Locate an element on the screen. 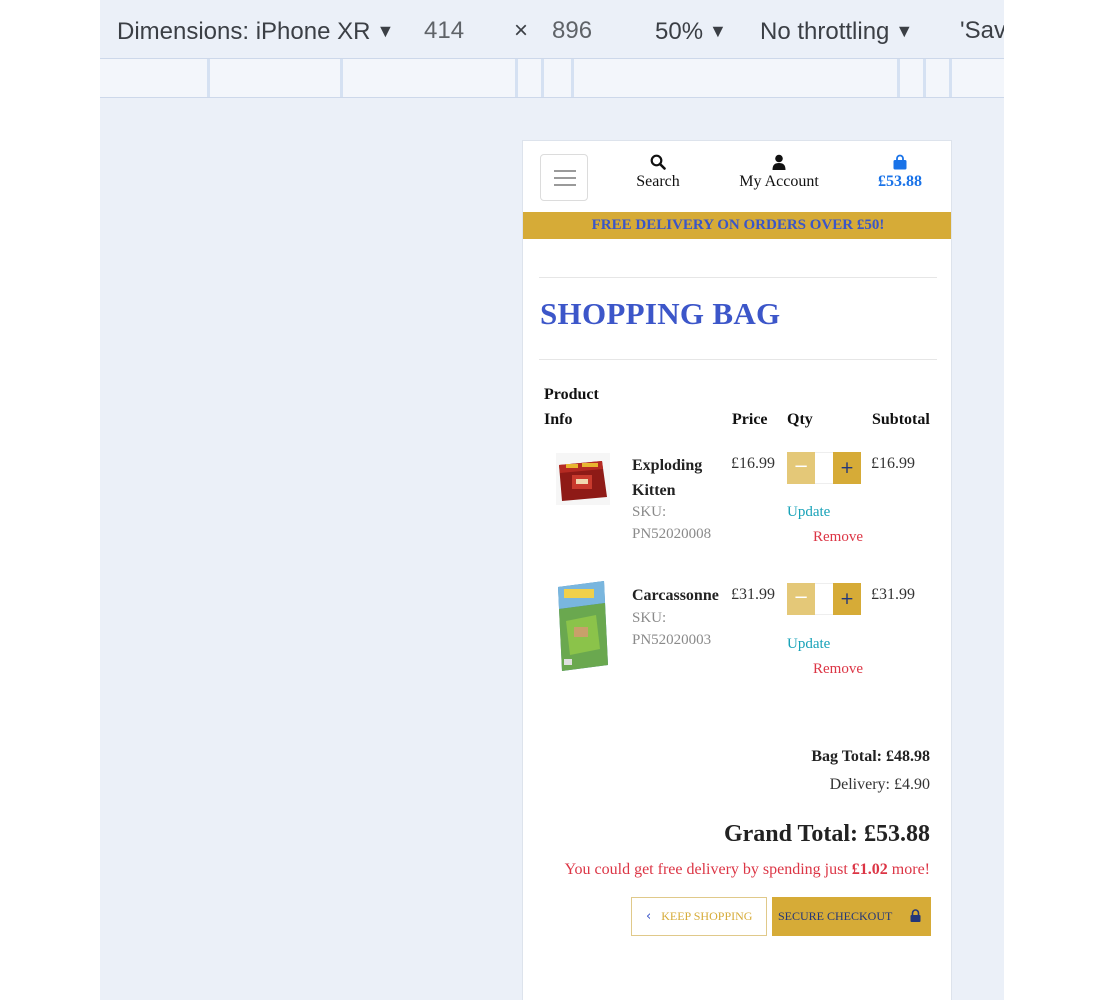 This screenshot has height=1000, width=1100. menu-toggle-button is located at coordinates (564, 177).